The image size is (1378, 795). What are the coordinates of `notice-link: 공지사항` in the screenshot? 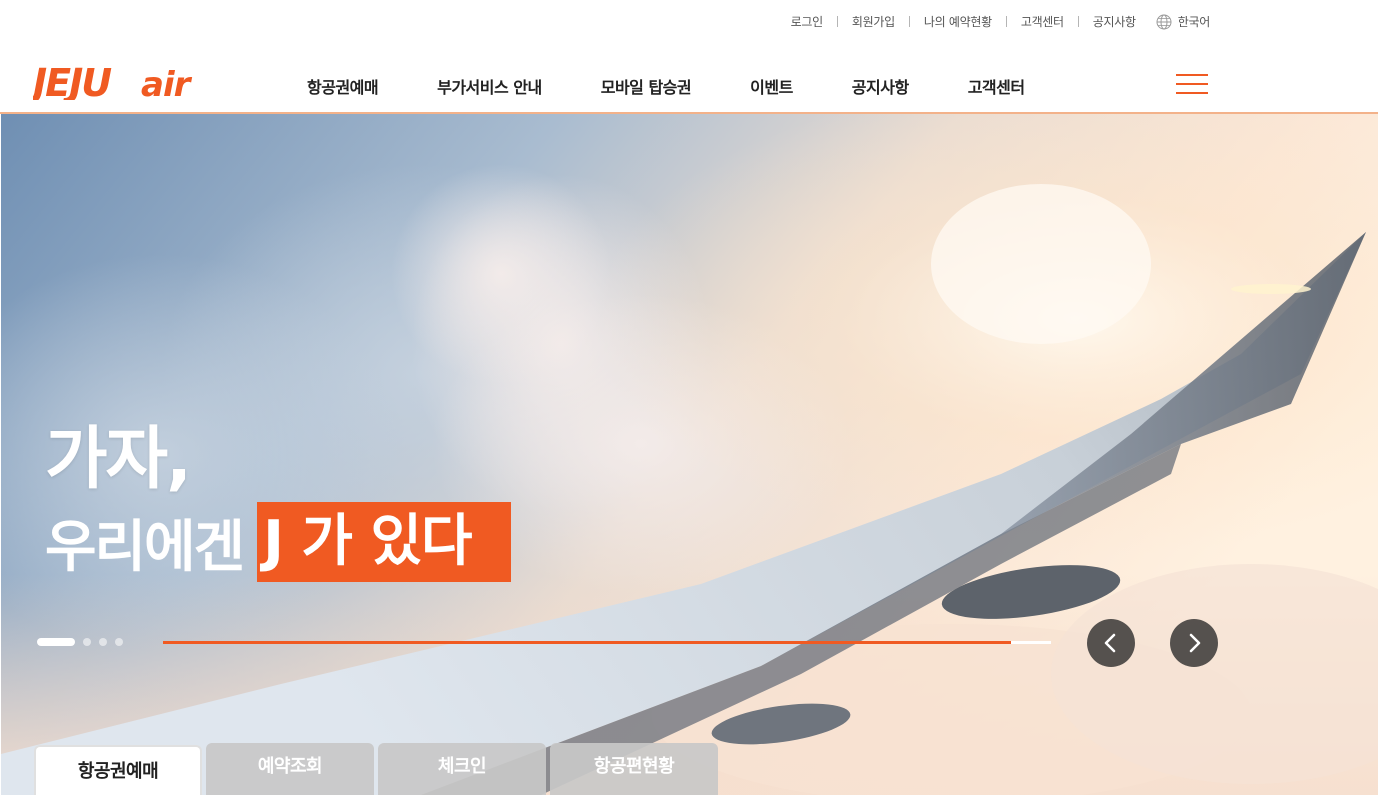 It's located at (1114, 21).